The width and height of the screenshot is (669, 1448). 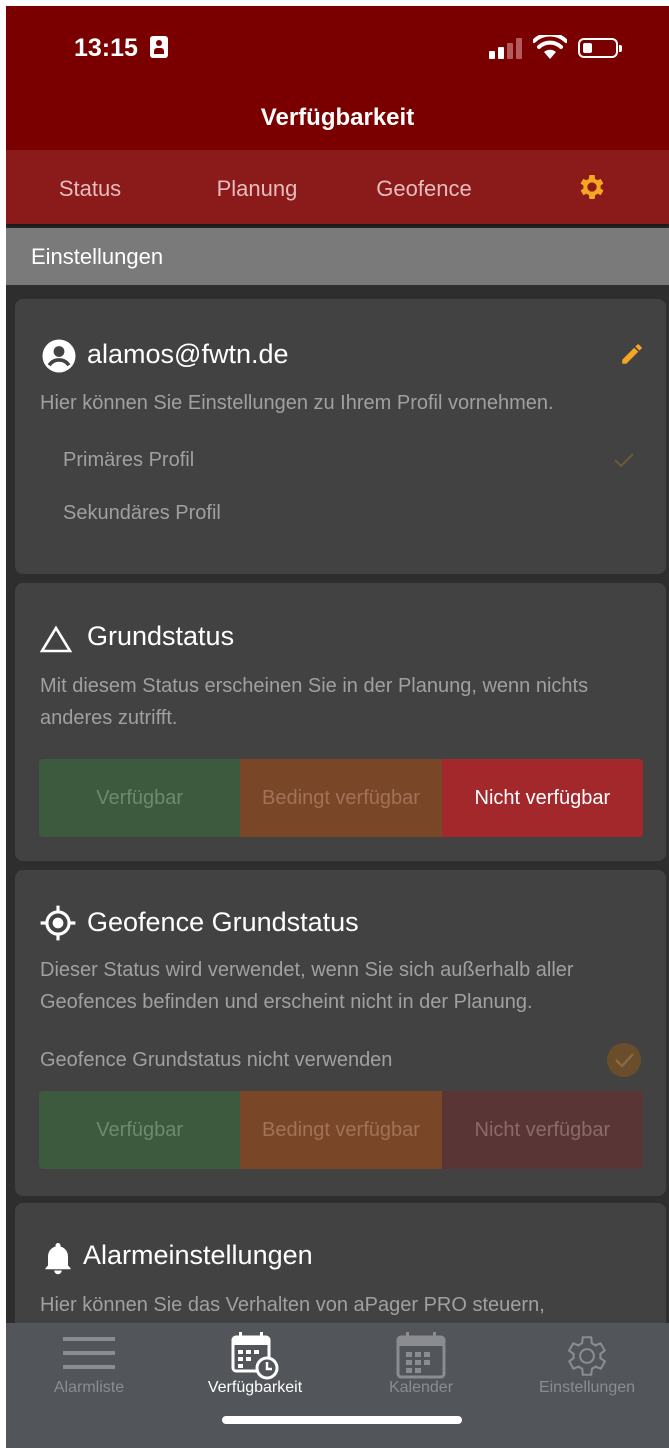 What do you see at coordinates (142, 513) in the screenshot?
I see `secondary-profile-option: Sekundäres Profil` at bounding box center [142, 513].